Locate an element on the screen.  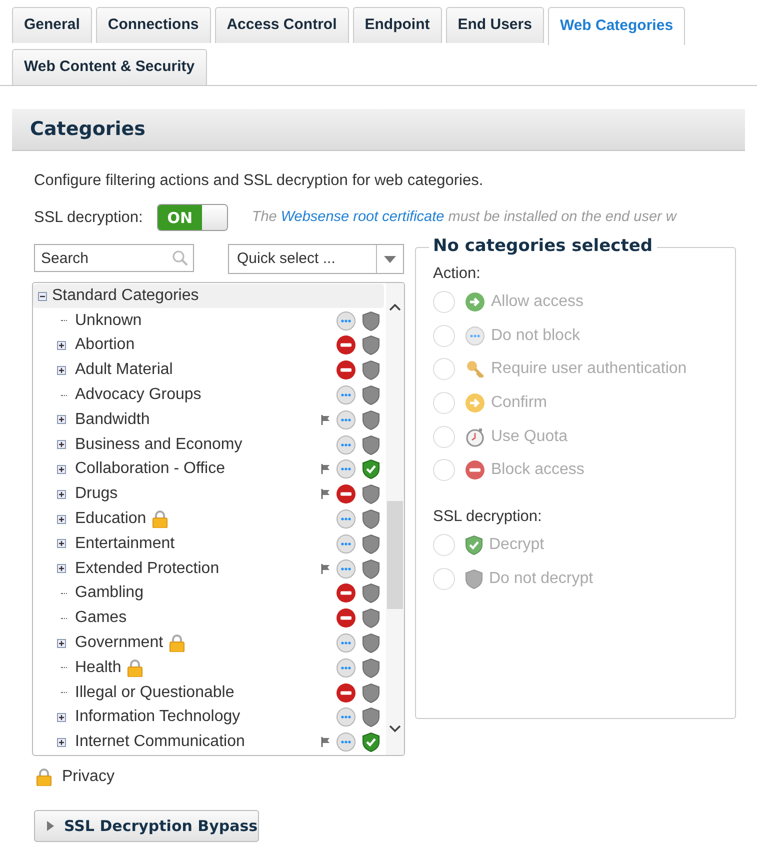
certificate-link: Websense root certificate is located at coordinates (362, 216).